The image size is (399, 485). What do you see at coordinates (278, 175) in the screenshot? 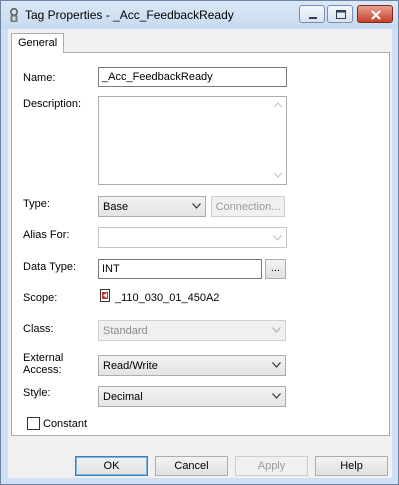
I see `scroll-down-icon` at bounding box center [278, 175].